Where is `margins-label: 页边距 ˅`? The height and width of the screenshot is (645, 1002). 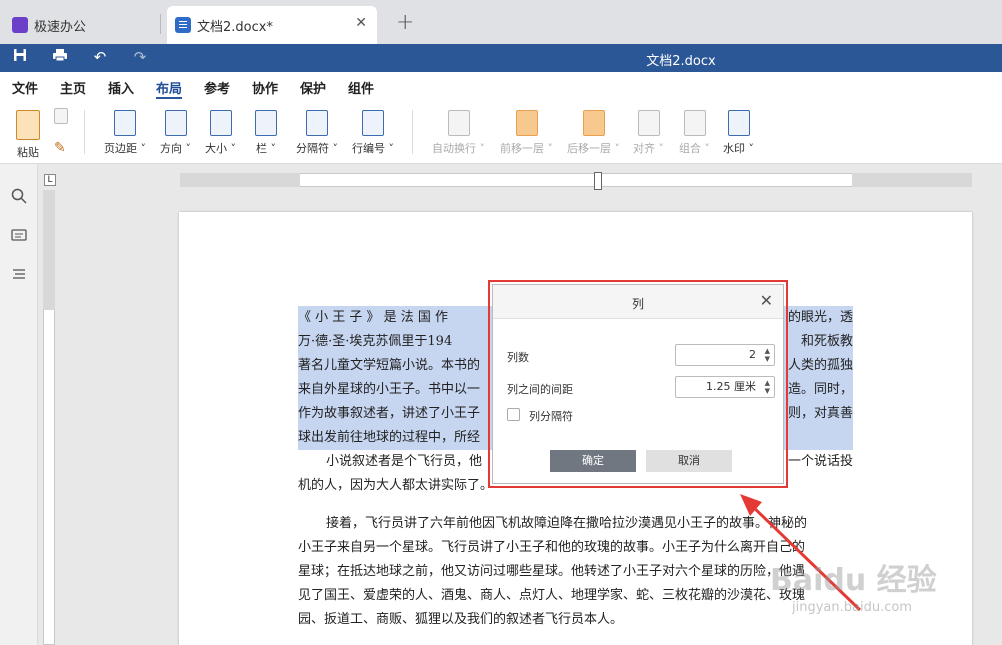 margins-label: 页边距 ˅ is located at coordinates (125, 148).